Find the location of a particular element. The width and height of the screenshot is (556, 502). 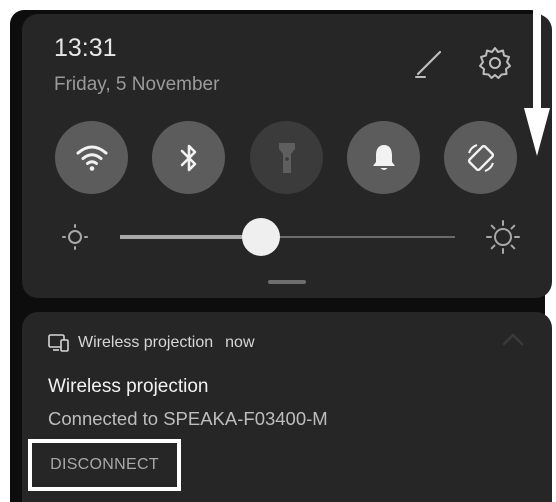

wifi-tile is located at coordinates (91, 157).